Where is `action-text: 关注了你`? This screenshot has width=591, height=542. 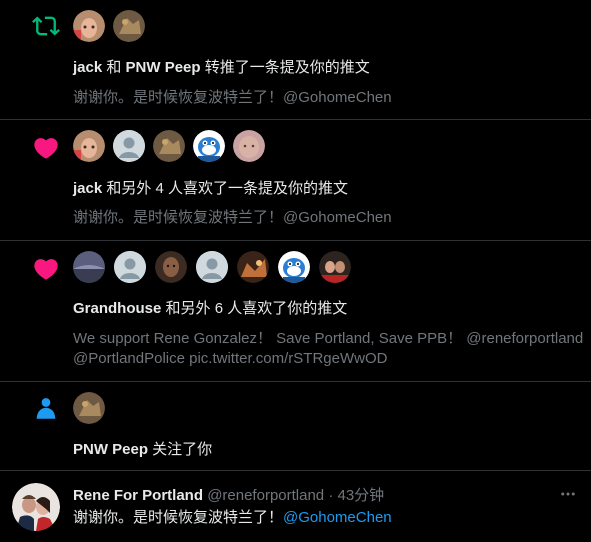
action-text: 关注了你 is located at coordinates (180, 449).